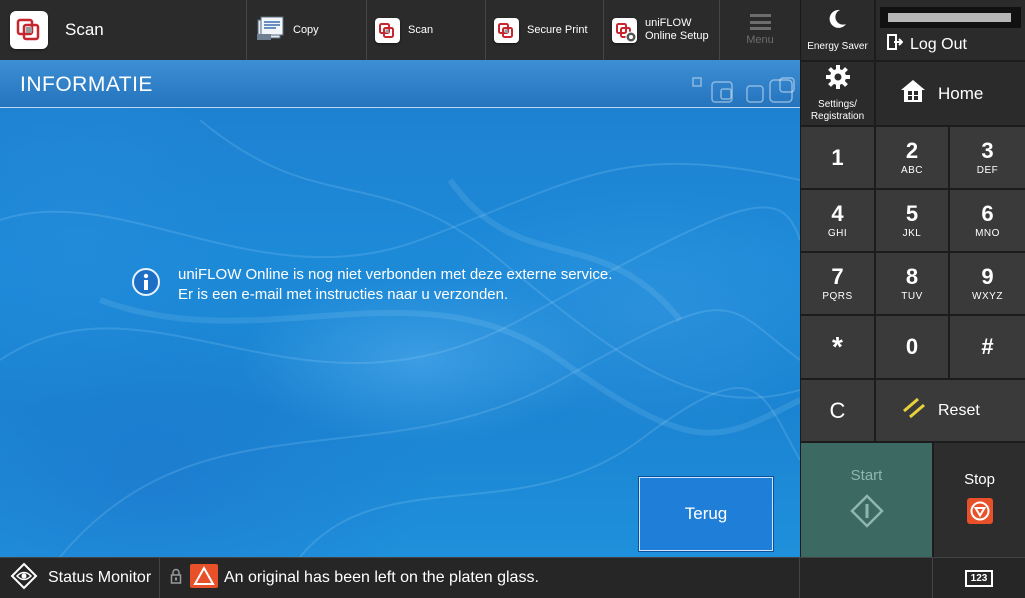 This screenshot has width=1025, height=598. Describe the element at coordinates (866, 578) in the screenshot. I see `status-spacer` at that location.